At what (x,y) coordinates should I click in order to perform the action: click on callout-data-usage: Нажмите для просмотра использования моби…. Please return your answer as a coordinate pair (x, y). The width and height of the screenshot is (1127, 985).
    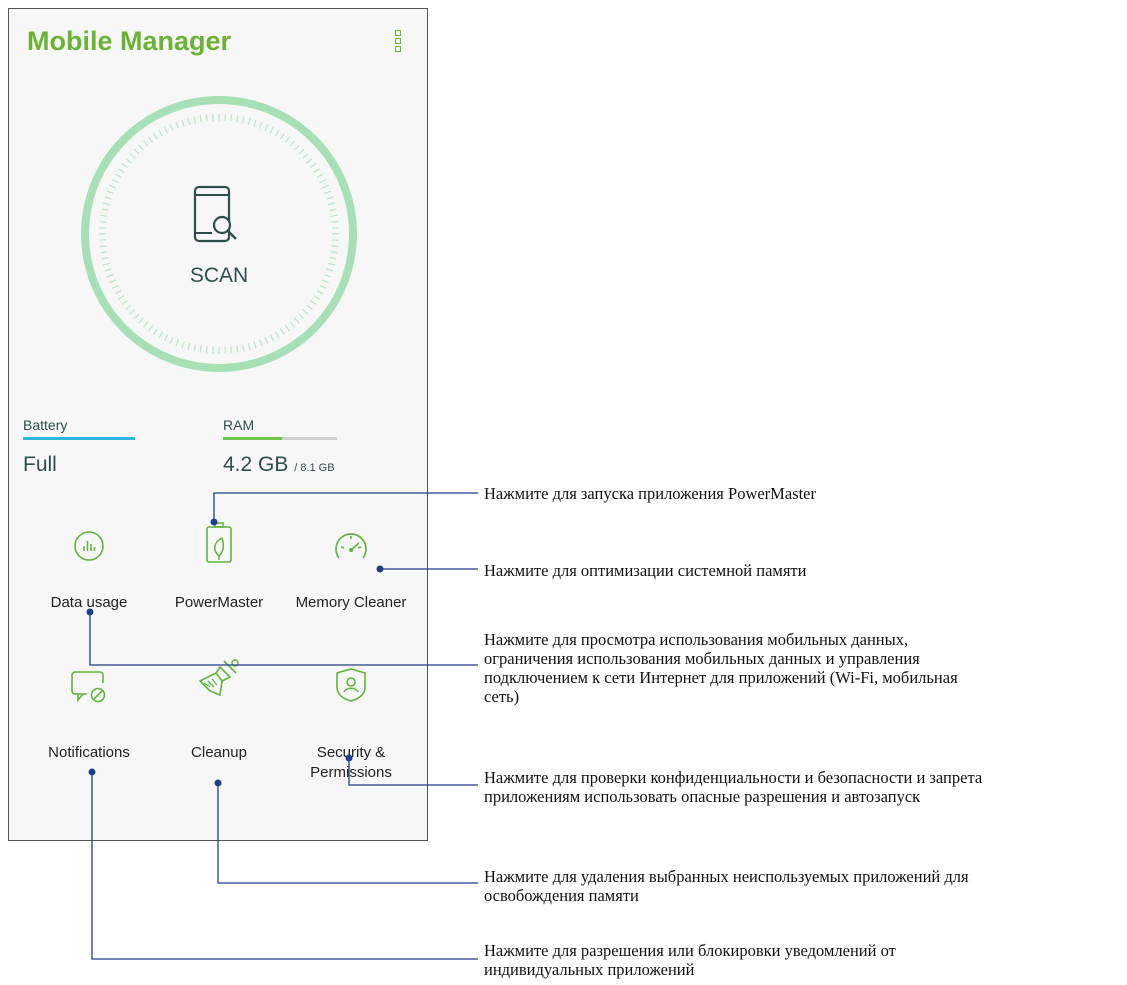
    Looking at the image, I should click on (721, 668).